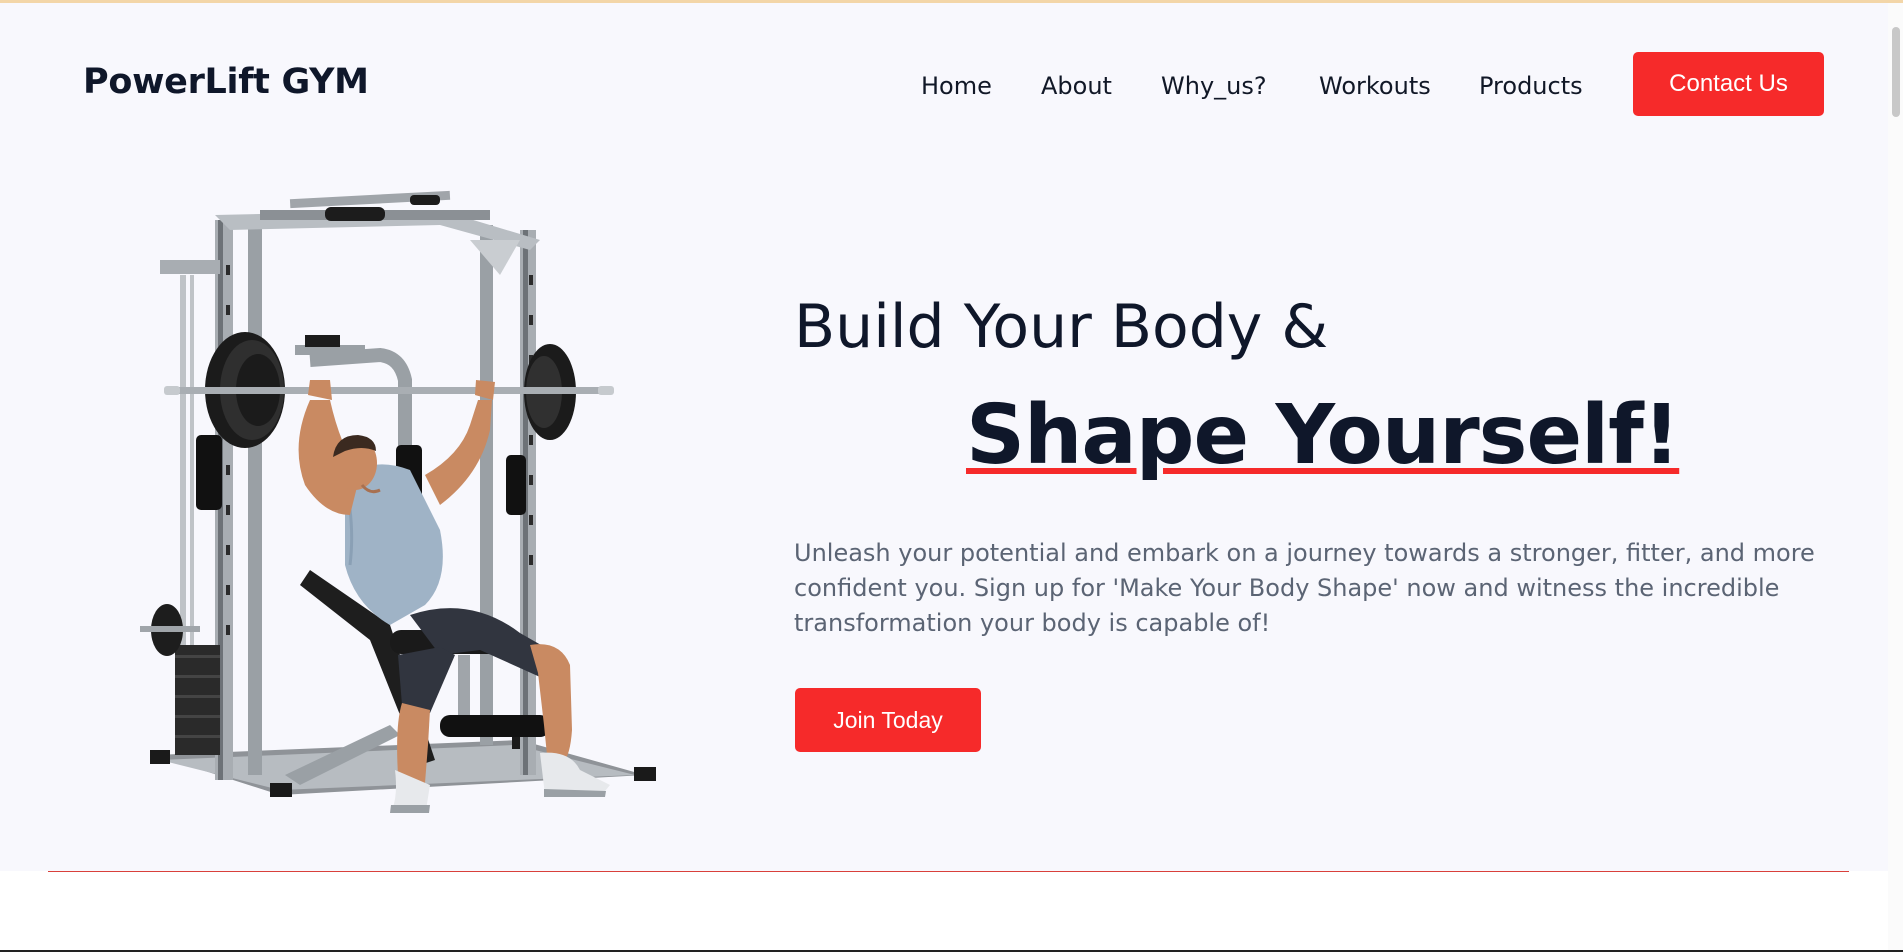 This screenshot has width=1903, height=952. Describe the element at coordinates (1214, 86) in the screenshot. I see `nav-why-us: Why_us?` at that location.